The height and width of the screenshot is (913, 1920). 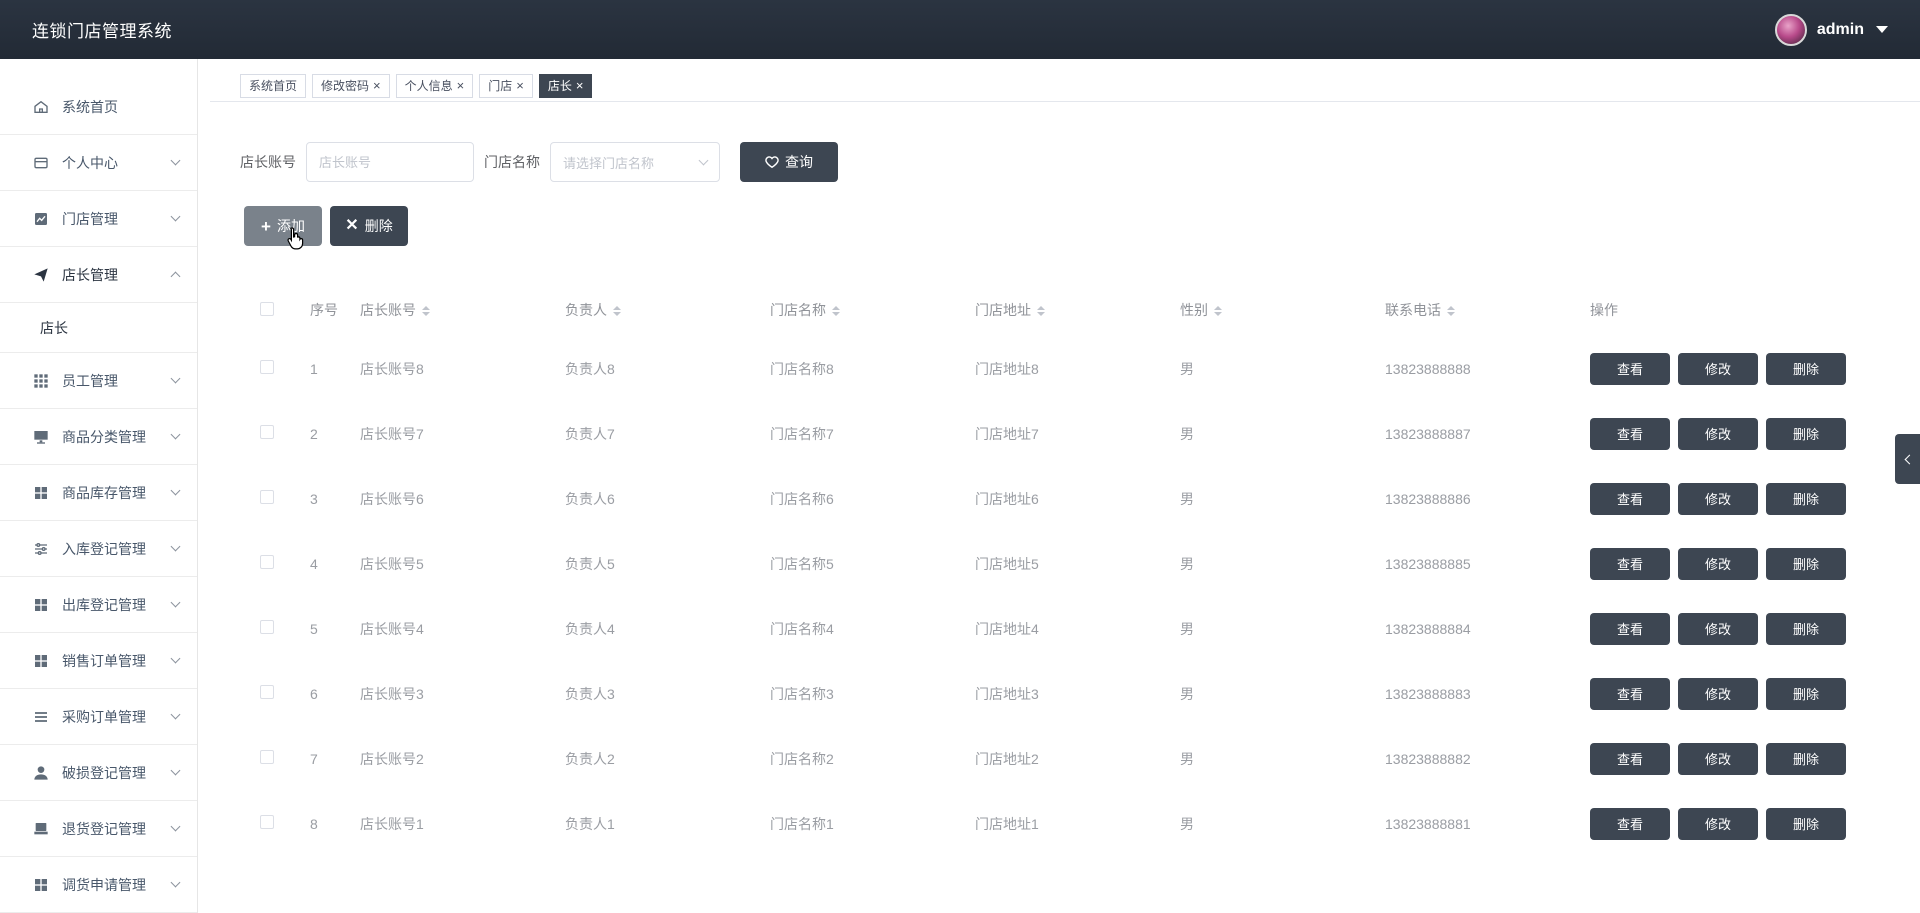 I want to click on select-all-checkbox, so click(x=267, y=308).